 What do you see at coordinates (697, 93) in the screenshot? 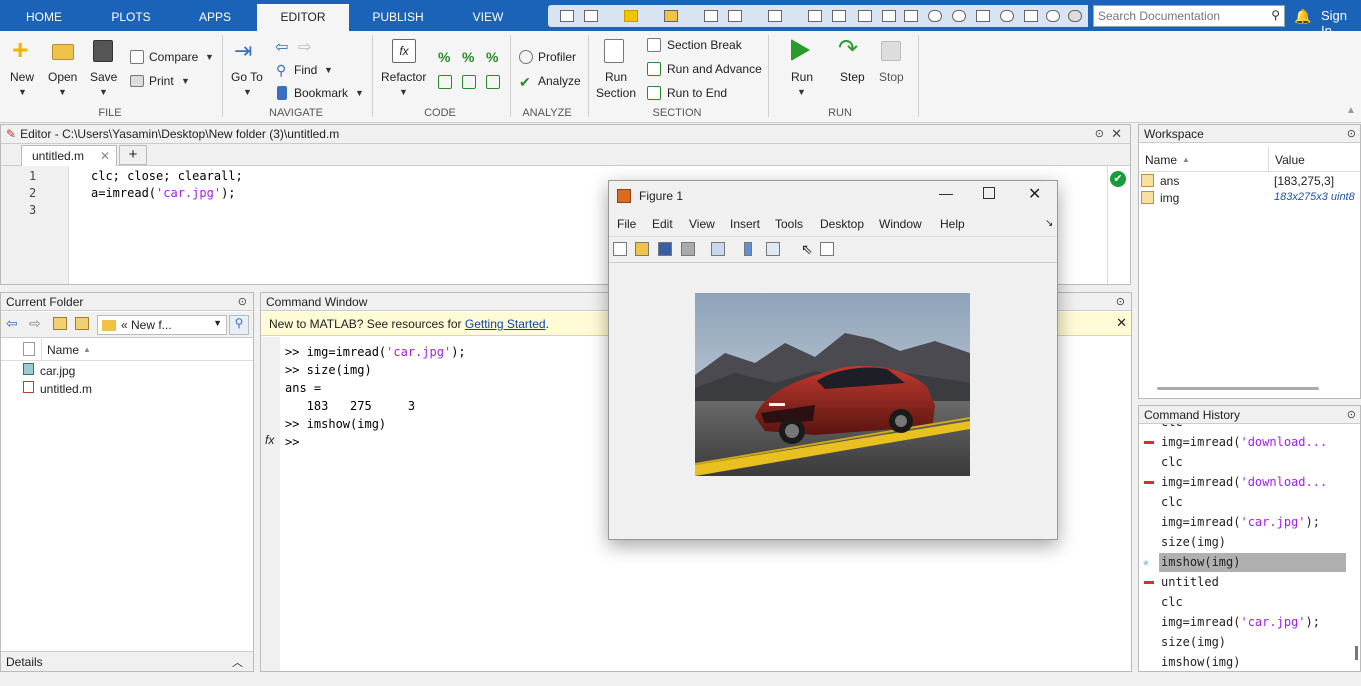
I see `run-to-end-button: Run to End` at bounding box center [697, 93].